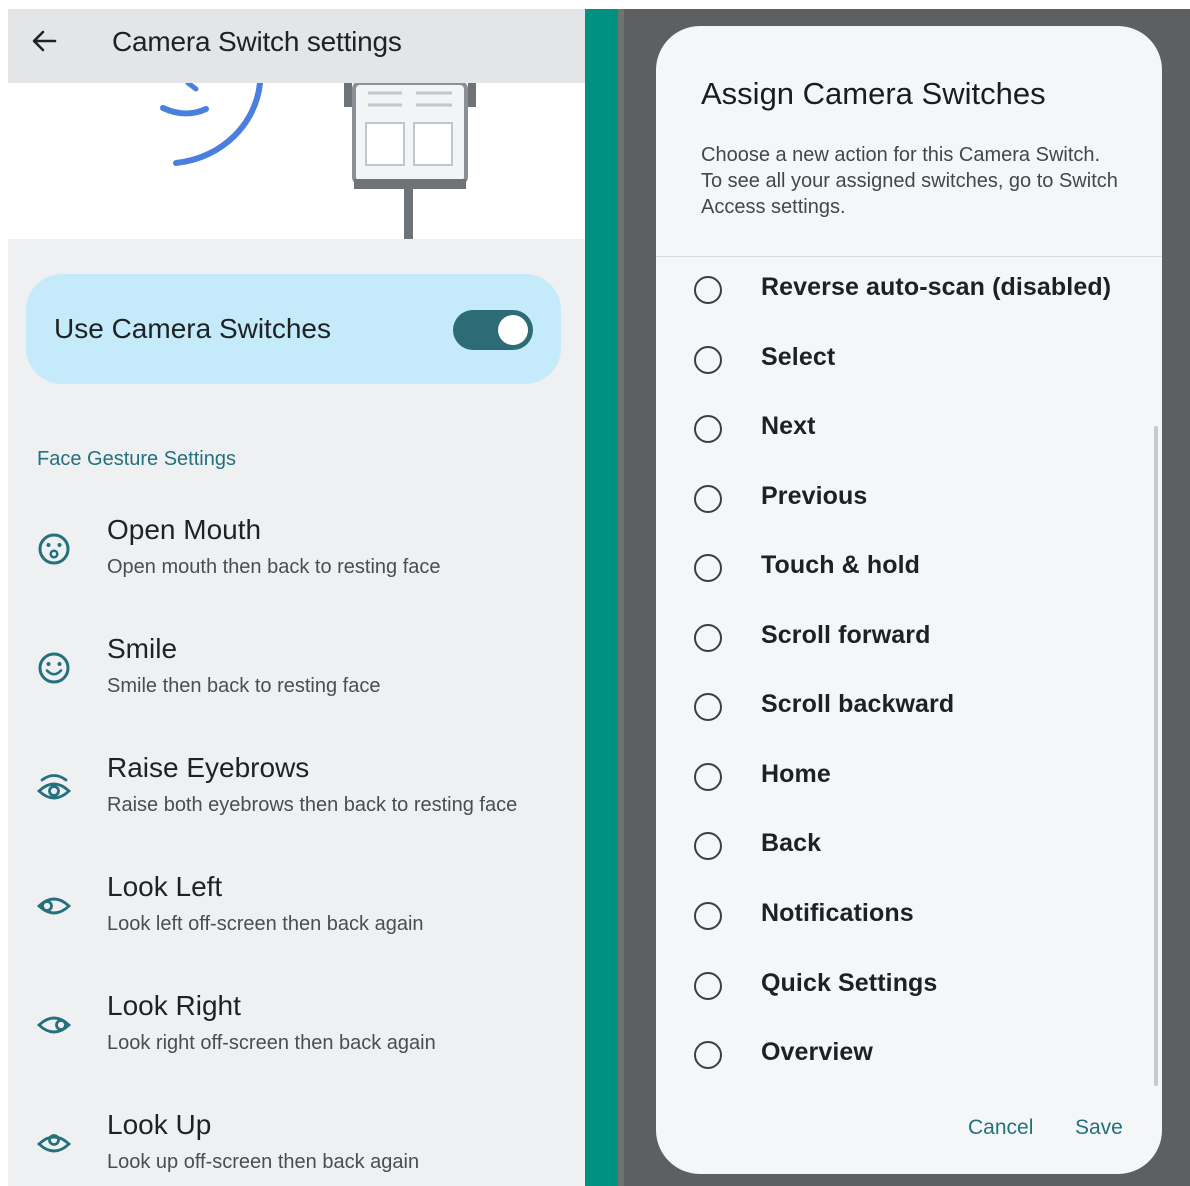 This screenshot has height=1186, width=1190. What do you see at coordinates (817, 1052) in the screenshot?
I see `option-label: Overview` at bounding box center [817, 1052].